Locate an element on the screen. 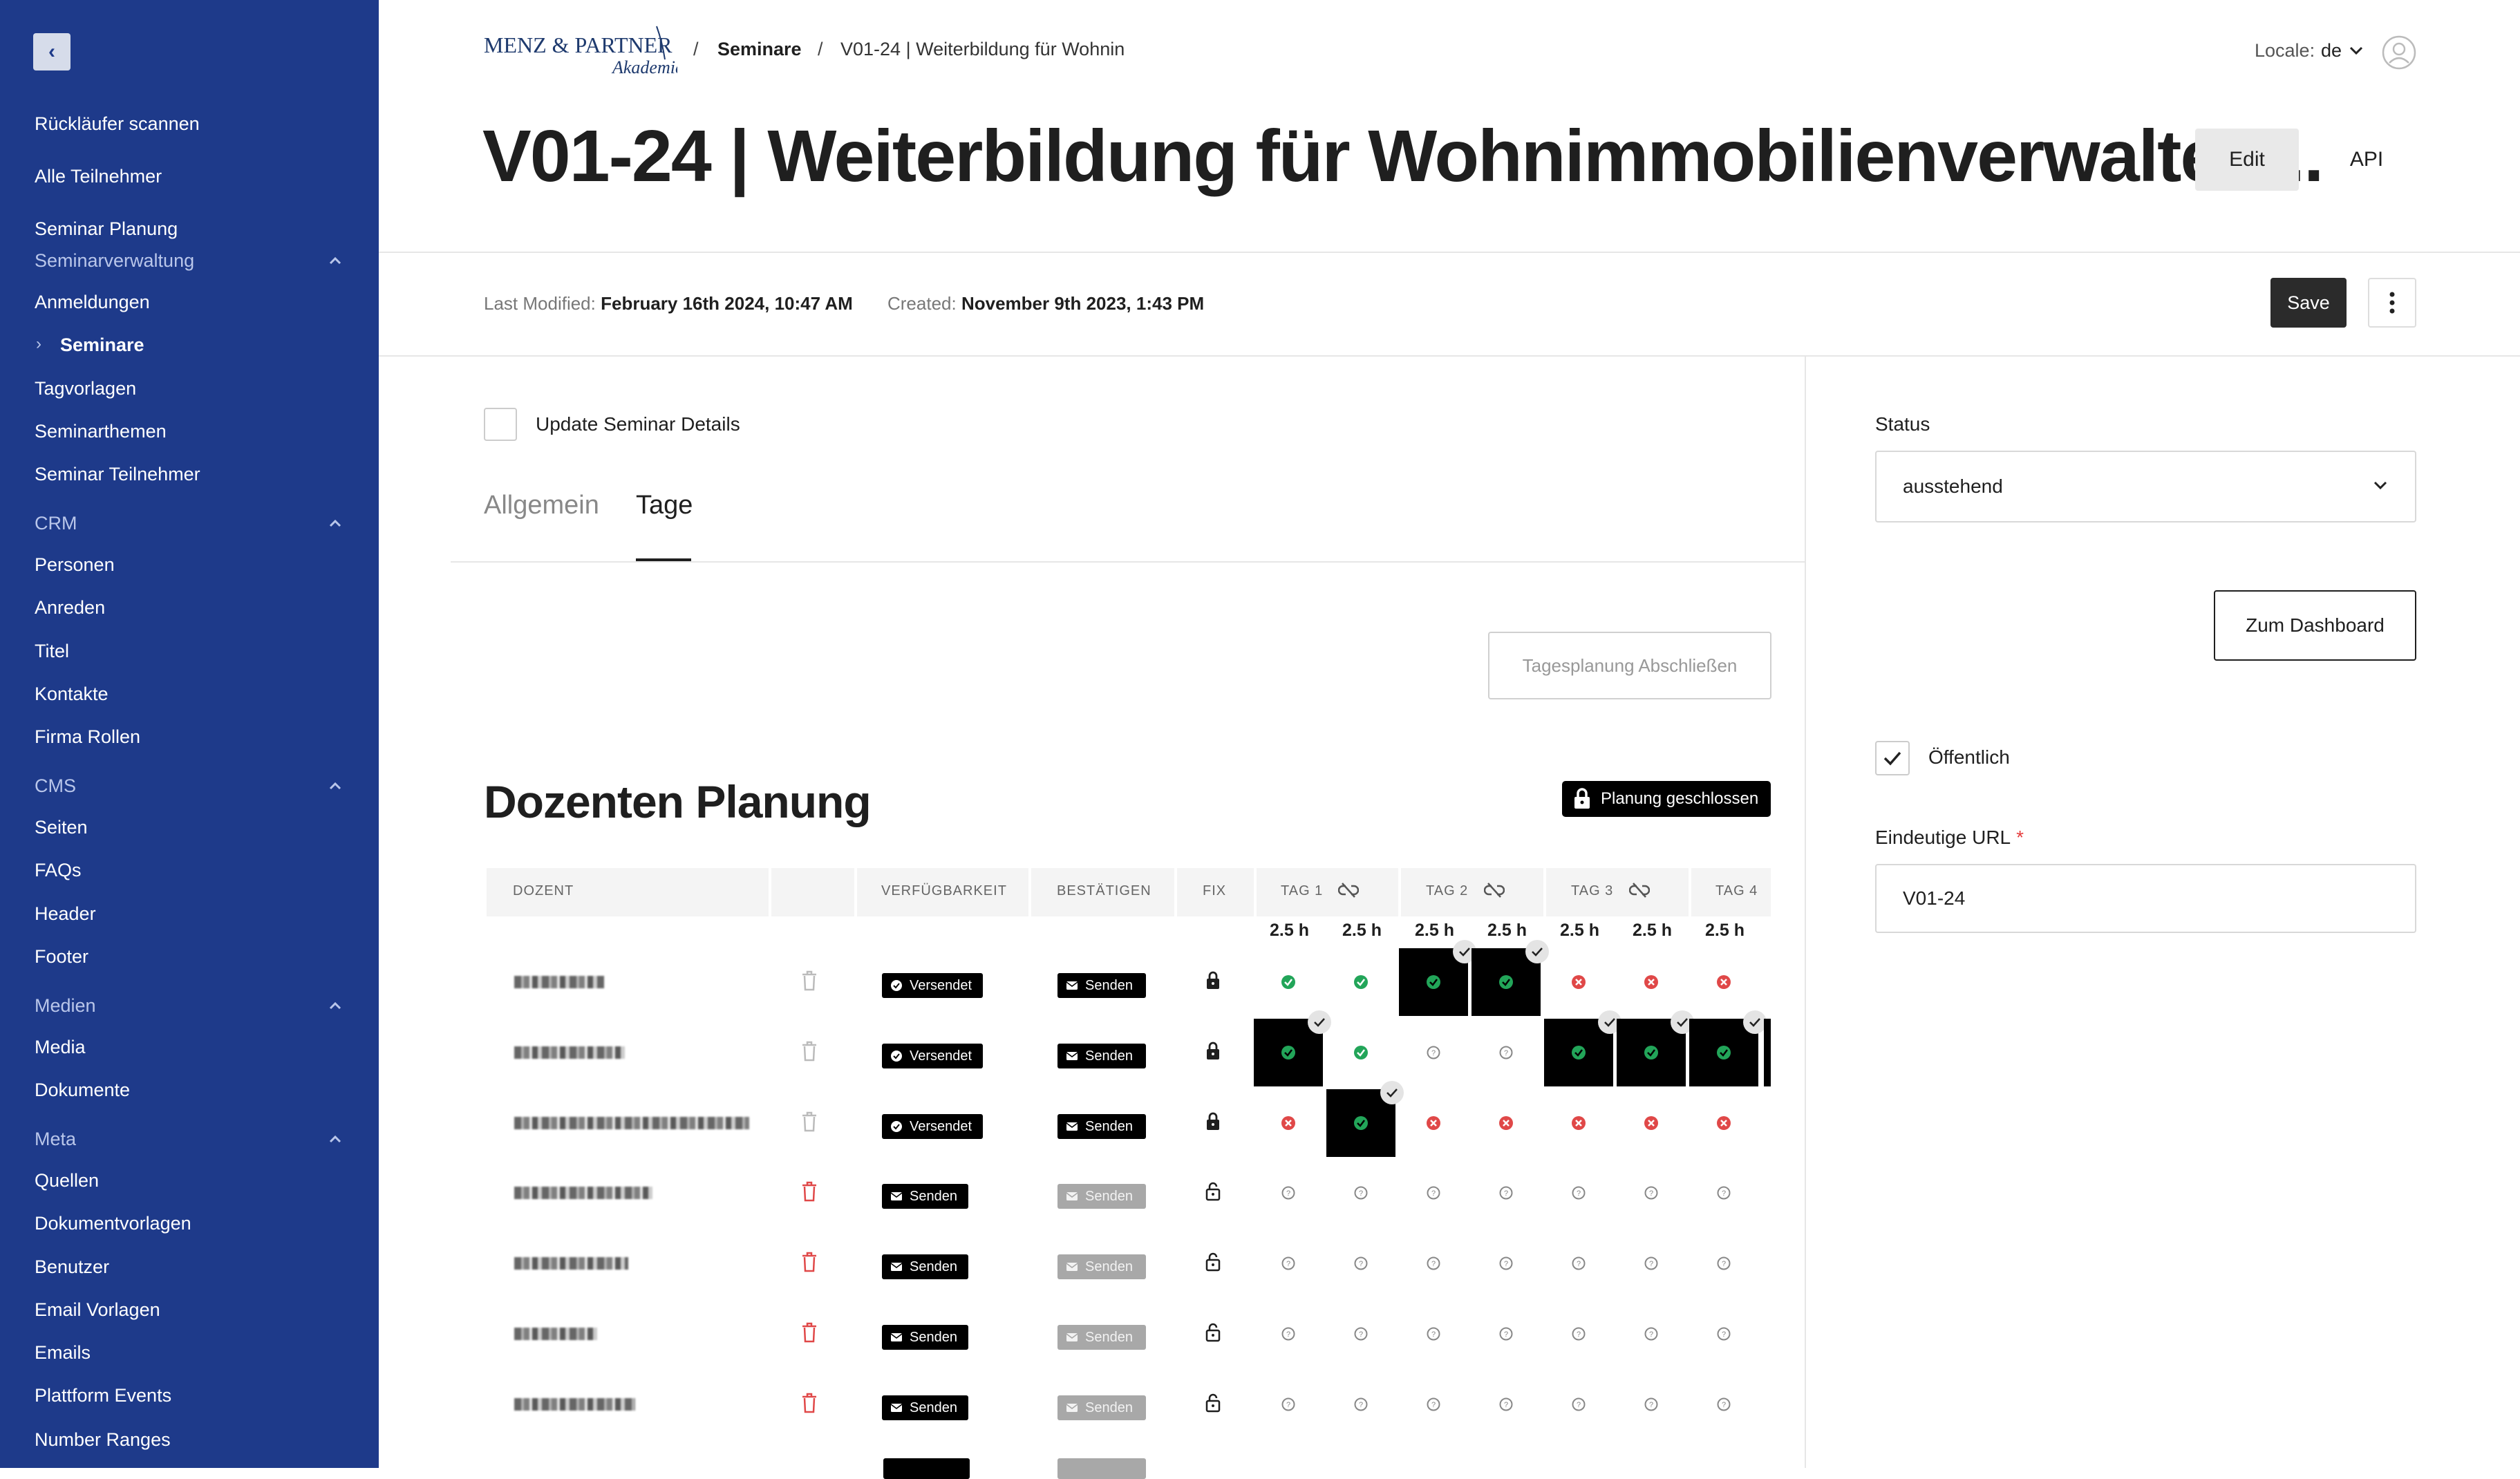  nav-quellen: Quellen is located at coordinates (67, 1180).